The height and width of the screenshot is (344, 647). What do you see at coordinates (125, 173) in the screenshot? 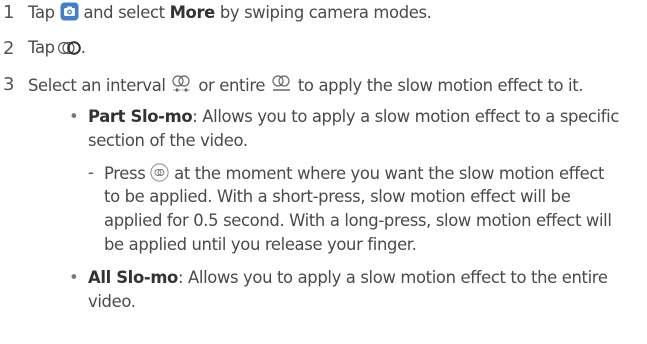
I see `sub-pre: Press` at bounding box center [125, 173].